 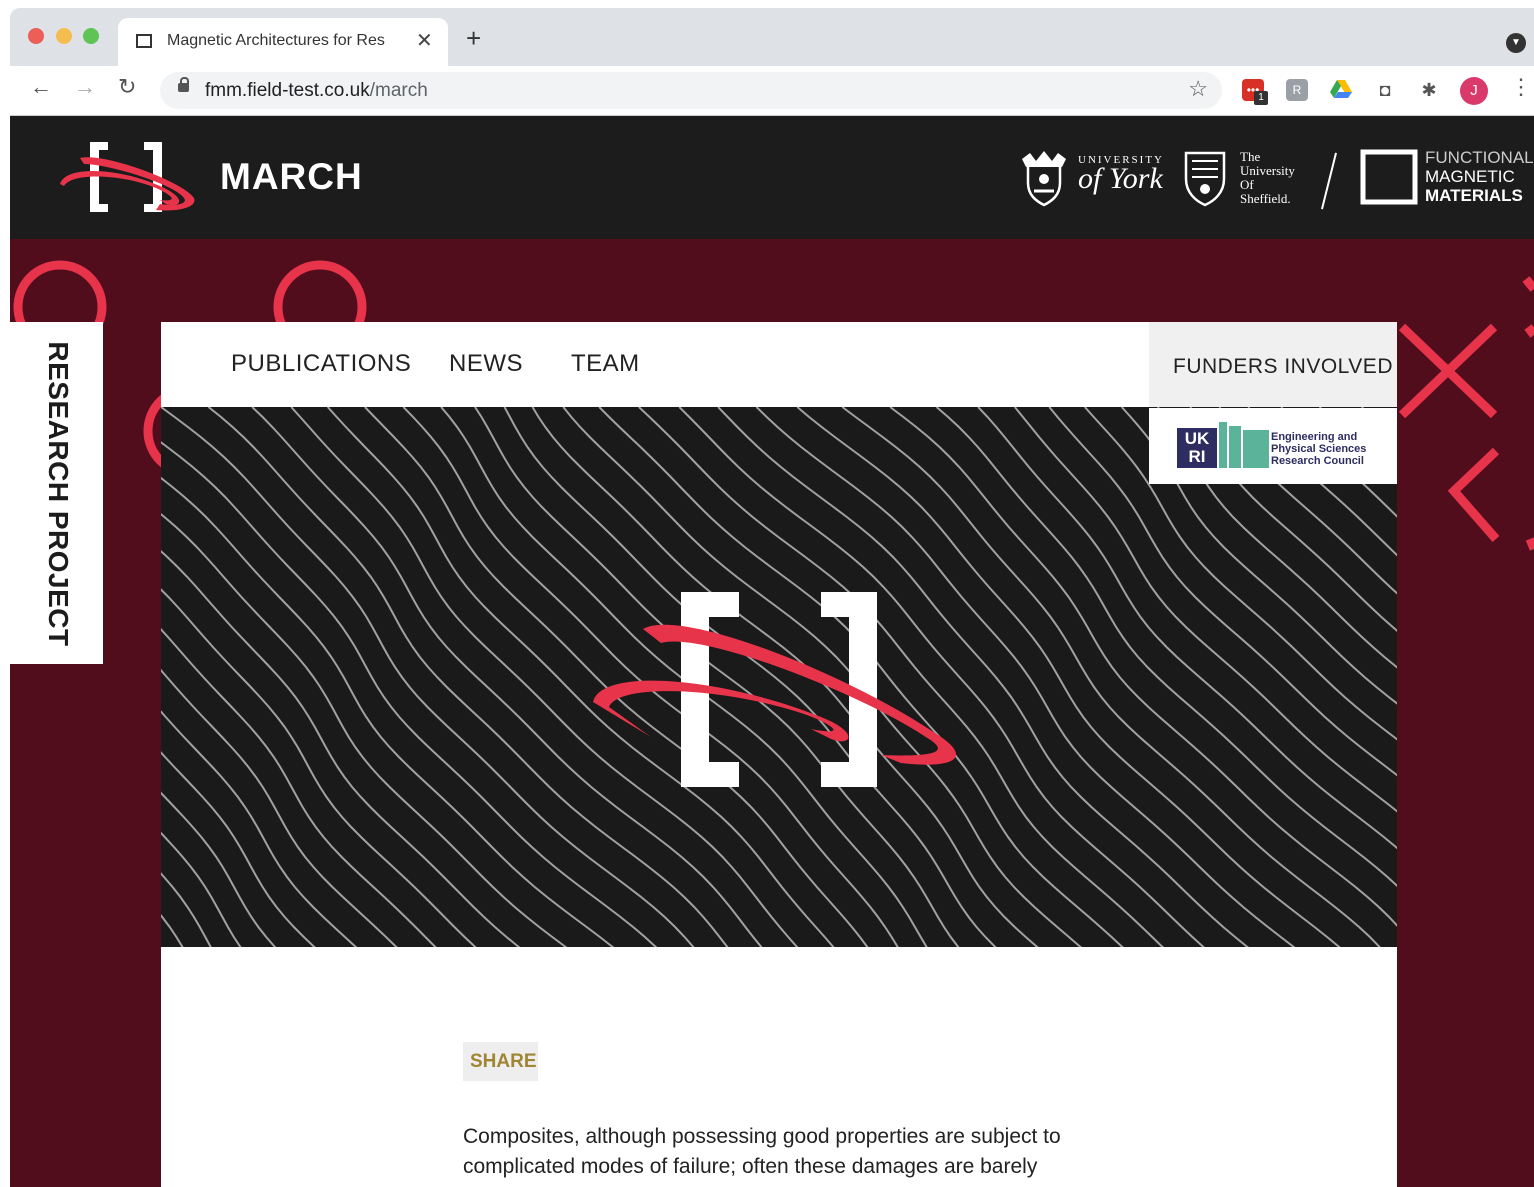 What do you see at coordinates (774, 689) in the screenshot?
I see `hero-march-logo` at bounding box center [774, 689].